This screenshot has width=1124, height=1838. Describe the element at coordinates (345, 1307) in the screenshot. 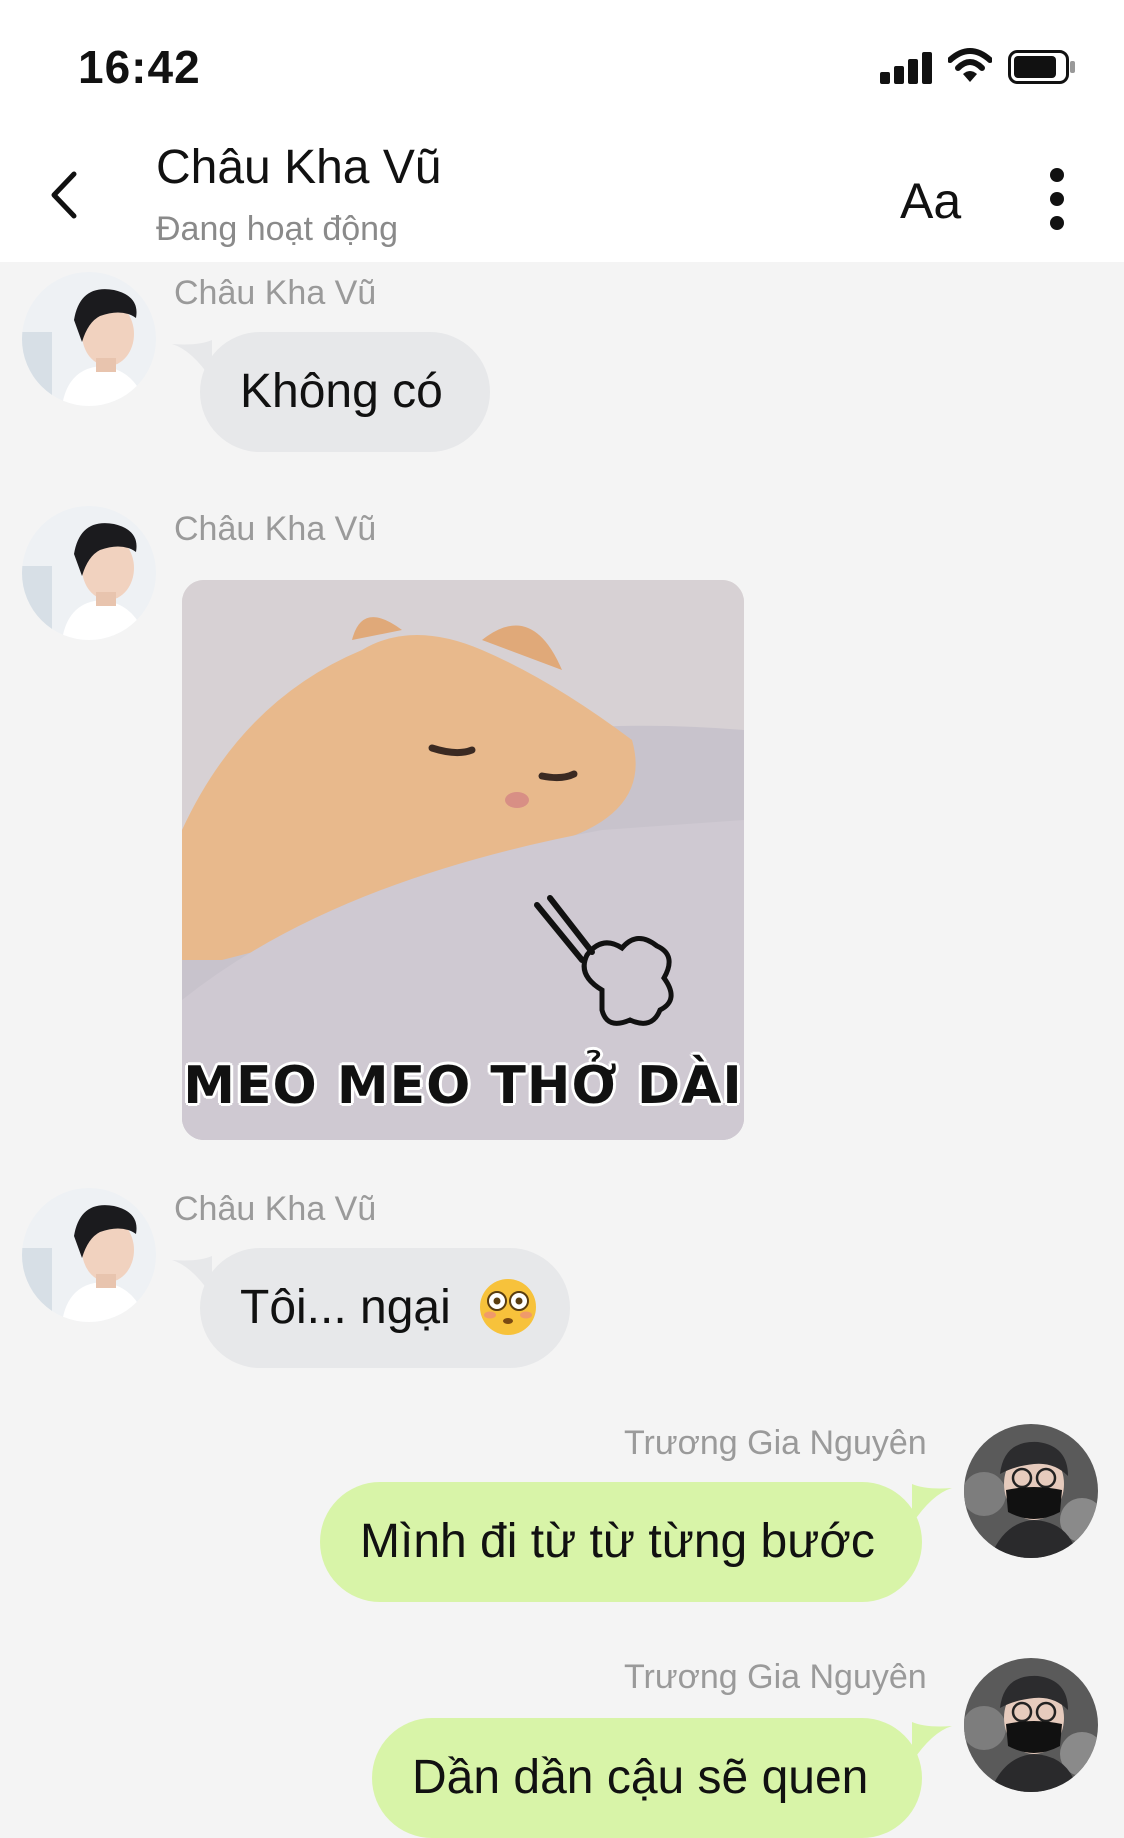

I see `message-text: Tôi... ngại` at that location.